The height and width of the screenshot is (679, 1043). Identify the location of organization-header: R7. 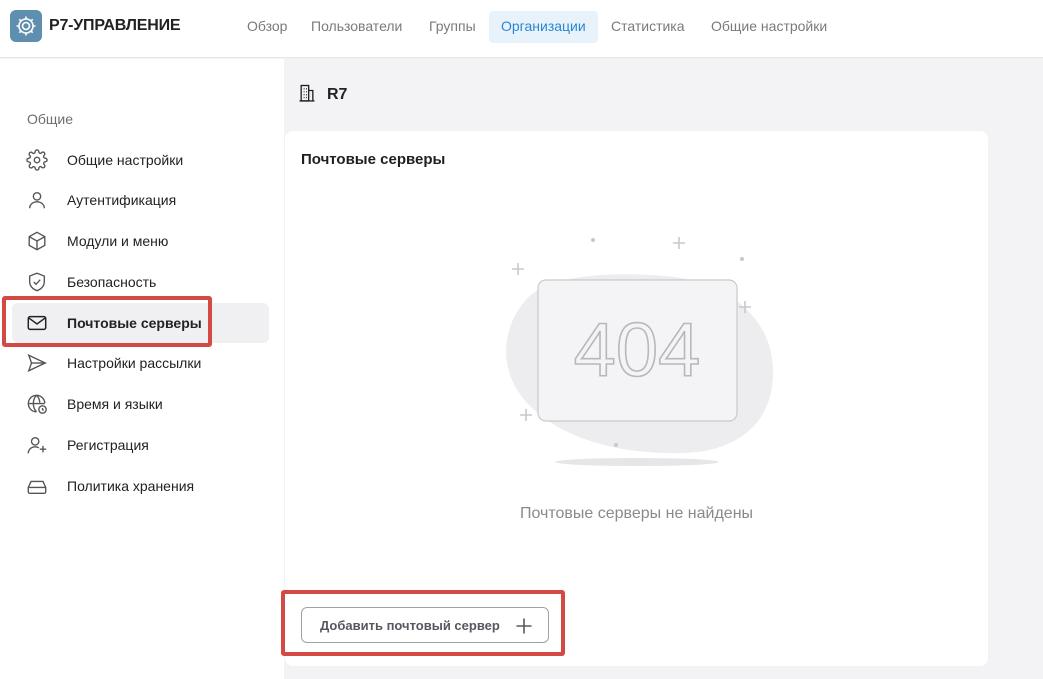
(322, 95).